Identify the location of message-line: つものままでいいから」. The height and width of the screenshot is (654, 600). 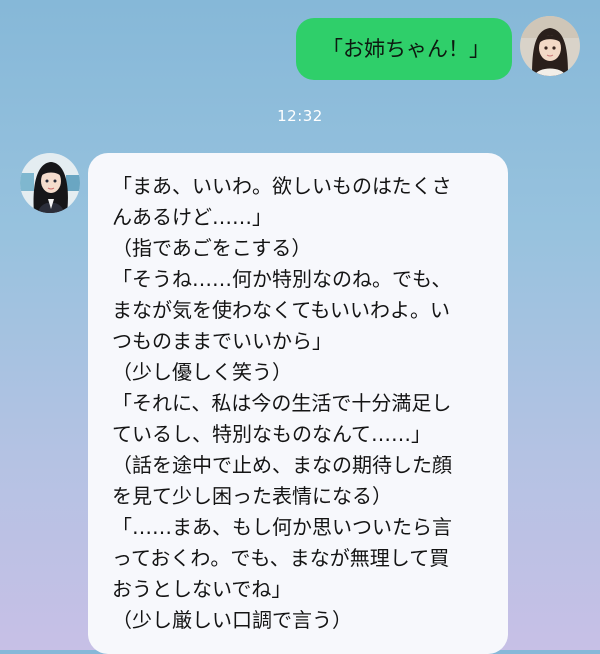
(222, 341).